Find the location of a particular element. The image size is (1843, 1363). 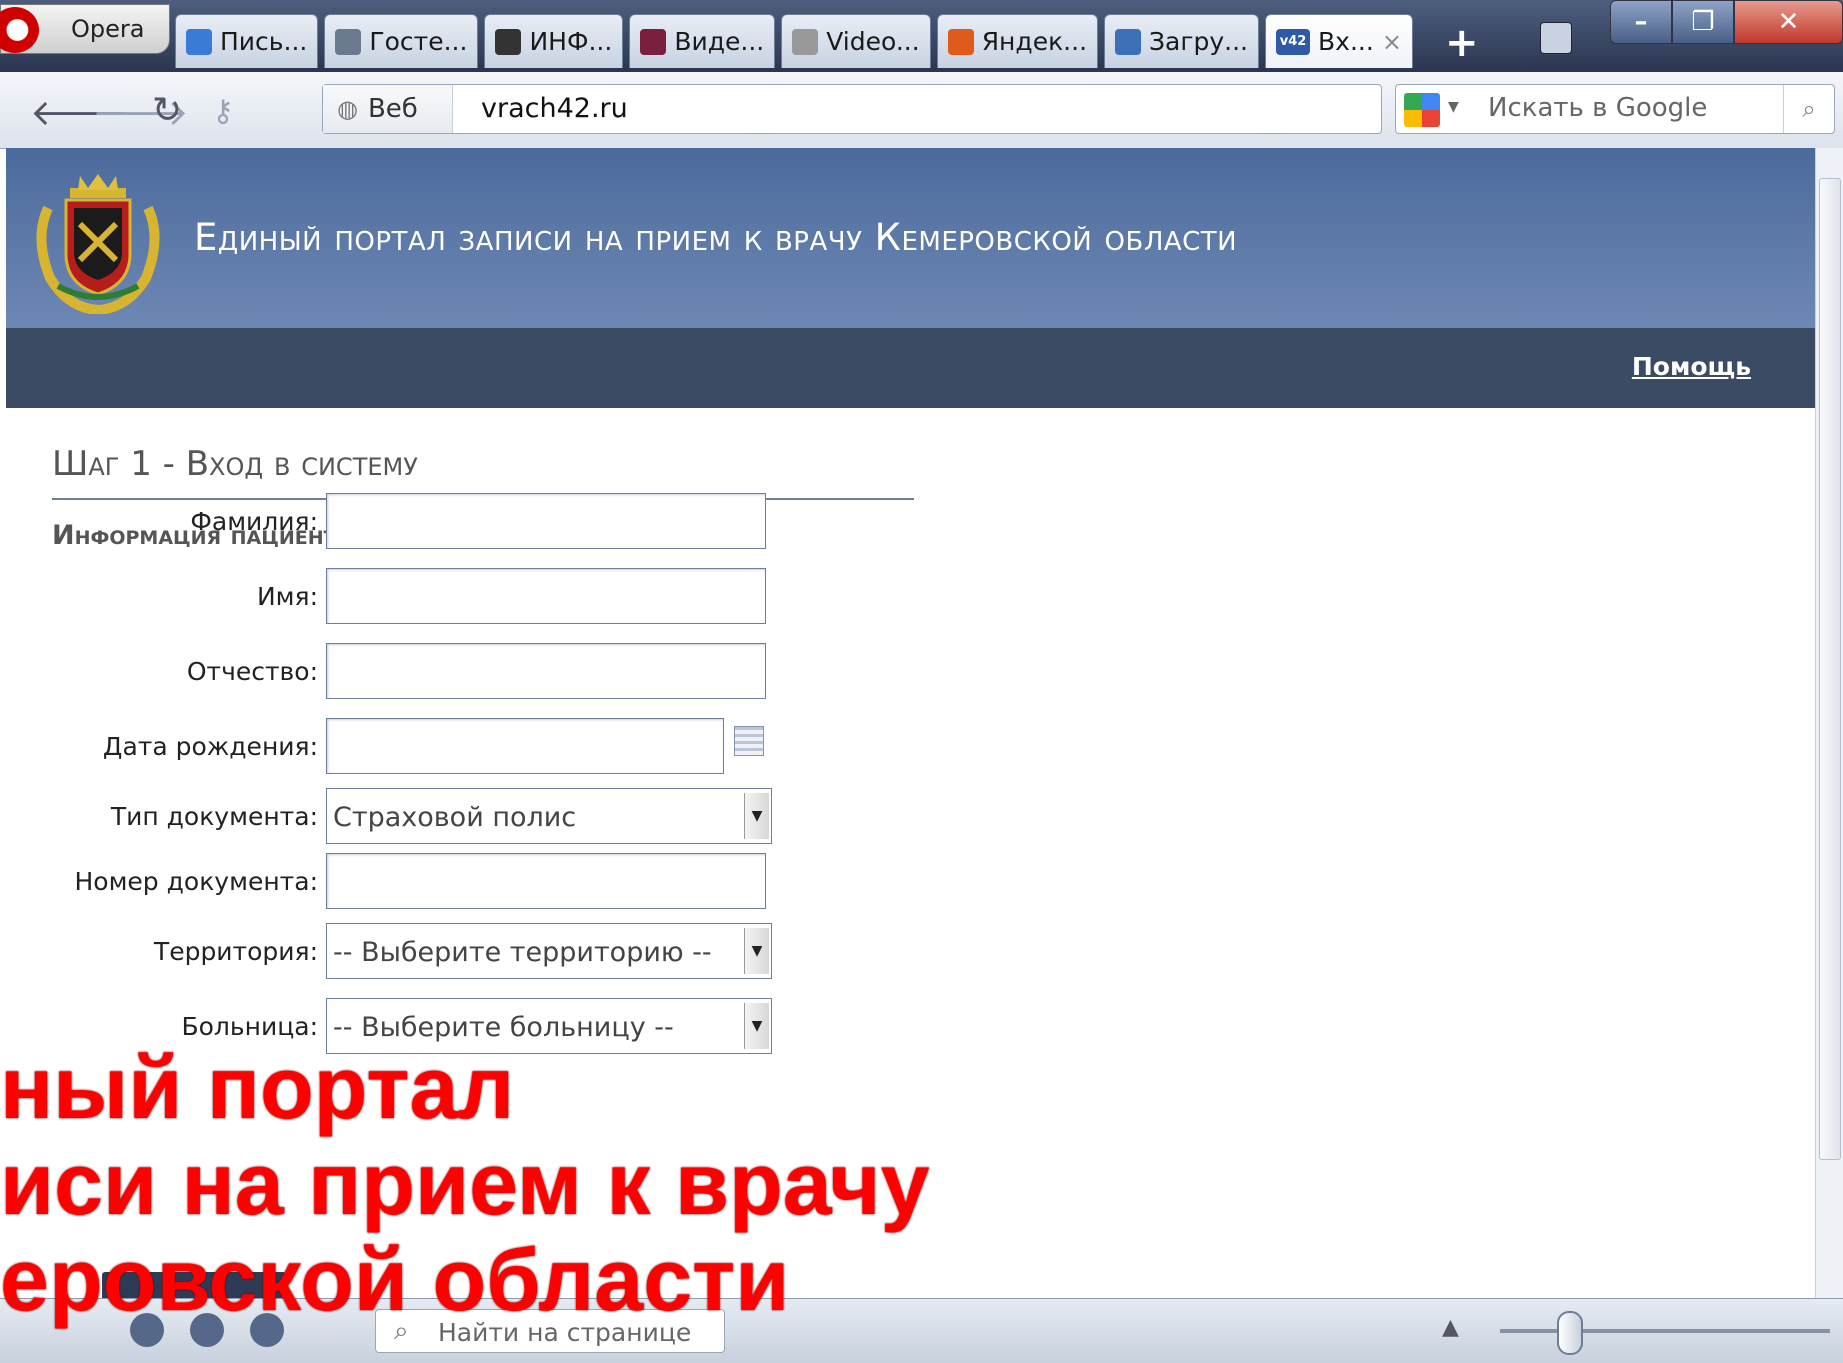

opera-menu-label: Opera is located at coordinates (108, 29).